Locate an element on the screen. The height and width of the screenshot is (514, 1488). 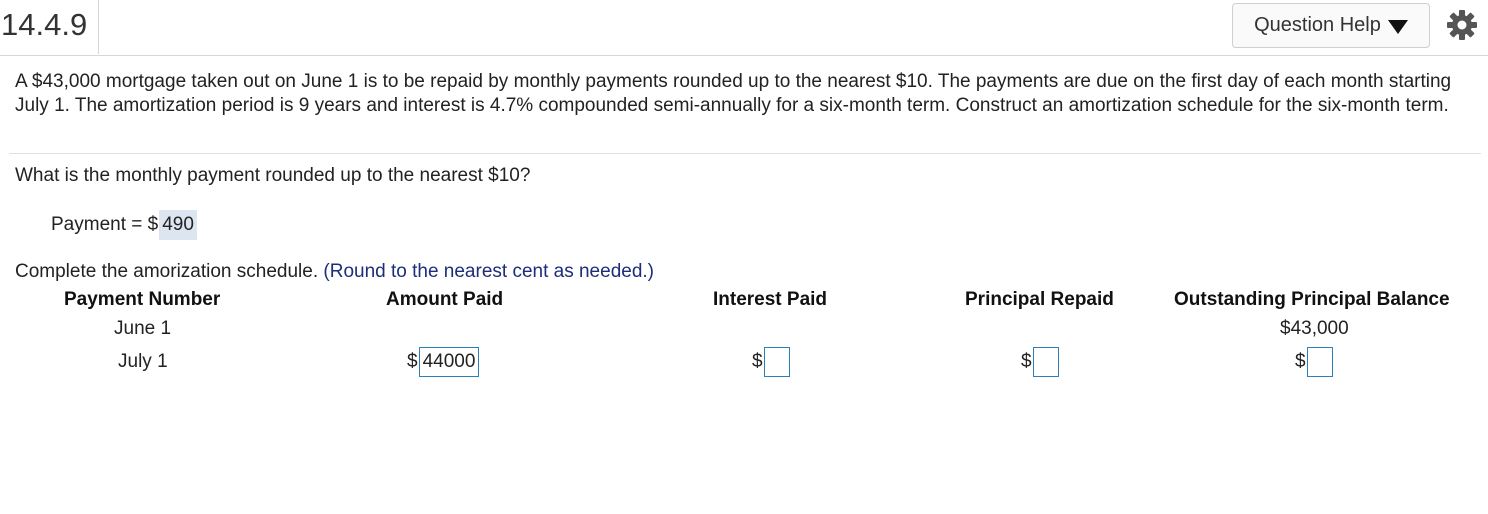
question-help-button: Question Help is located at coordinates (1331, 25).